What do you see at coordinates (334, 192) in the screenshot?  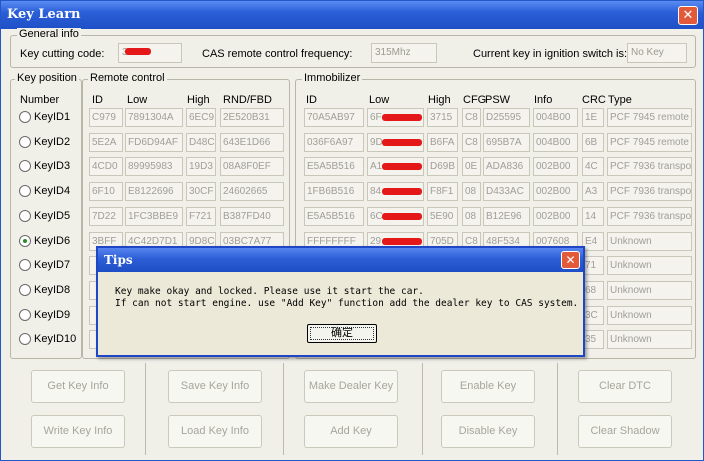 I see `immobilizer-cell: 1FB6B516` at bounding box center [334, 192].